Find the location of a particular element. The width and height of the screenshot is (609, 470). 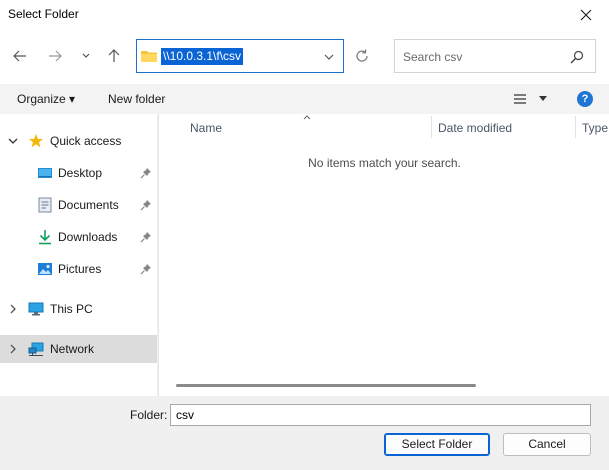

up-button is located at coordinates (114, 56).